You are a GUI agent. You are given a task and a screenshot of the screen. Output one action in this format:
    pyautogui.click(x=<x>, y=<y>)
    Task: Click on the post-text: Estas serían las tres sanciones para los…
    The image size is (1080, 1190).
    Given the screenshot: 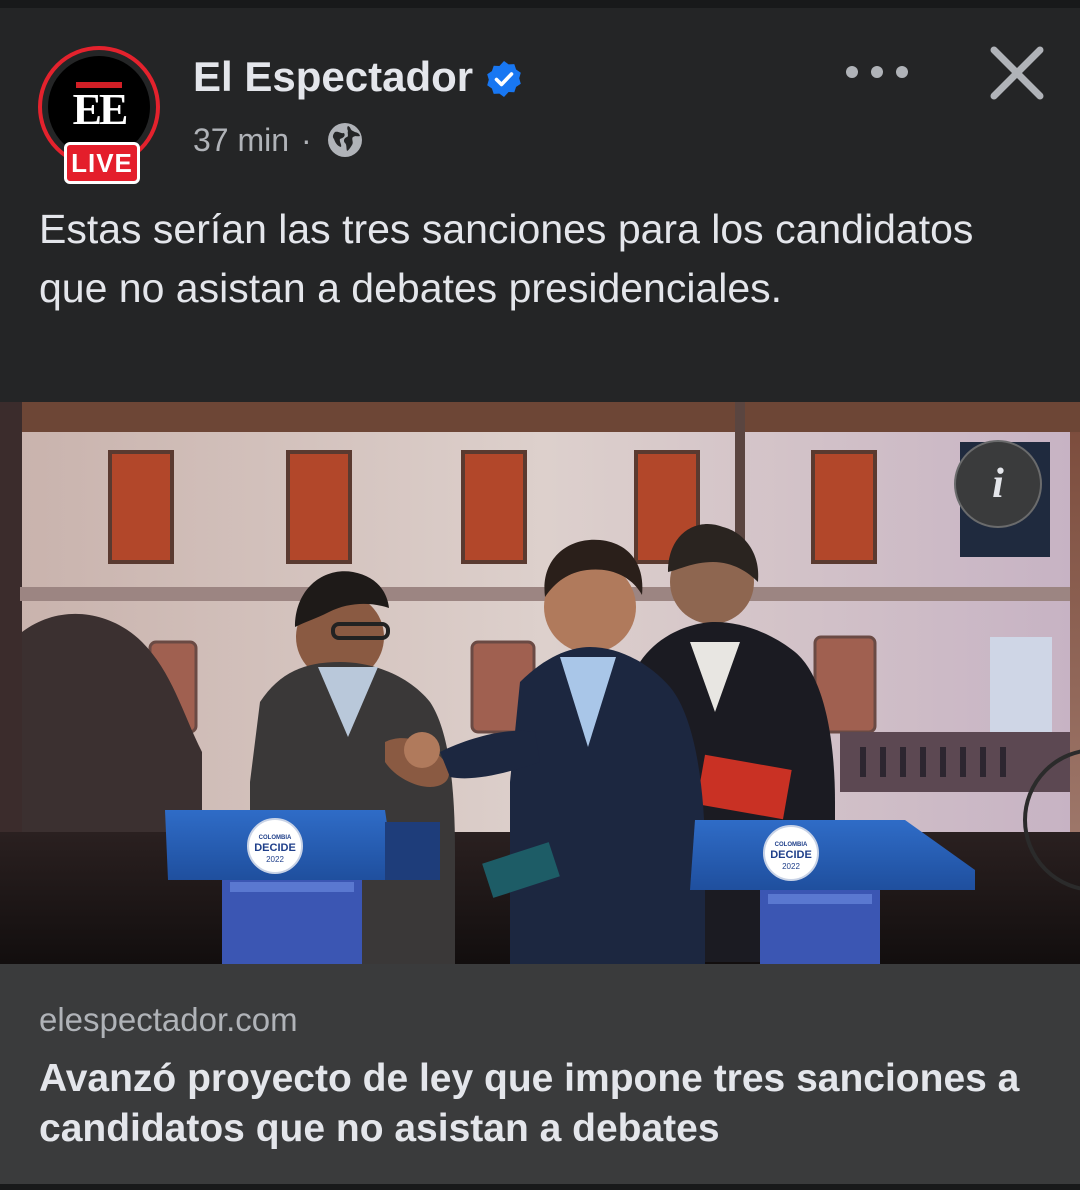 What is the action you would take?
    pyautogui.click(x=506, y=258)
    